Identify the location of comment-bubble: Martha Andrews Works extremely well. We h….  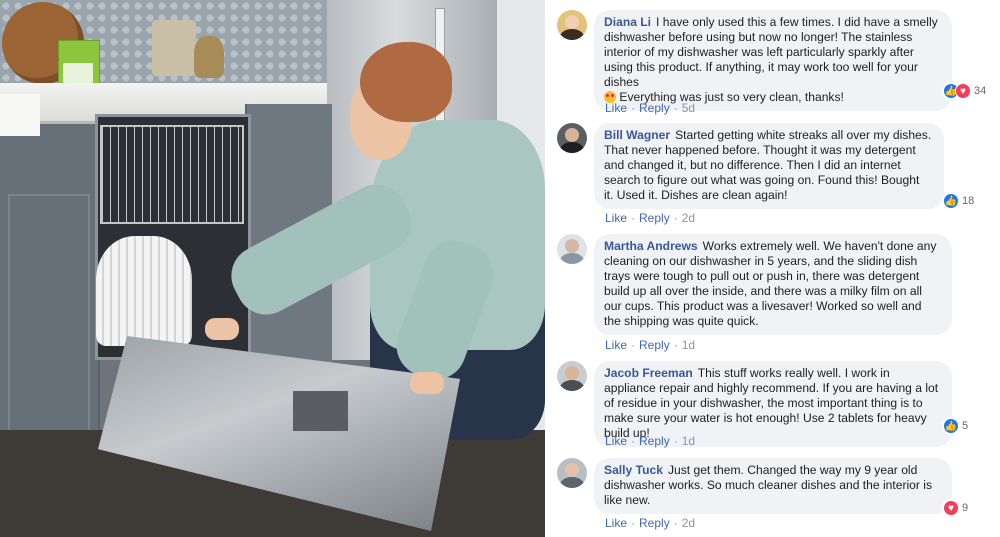
(773, 284).